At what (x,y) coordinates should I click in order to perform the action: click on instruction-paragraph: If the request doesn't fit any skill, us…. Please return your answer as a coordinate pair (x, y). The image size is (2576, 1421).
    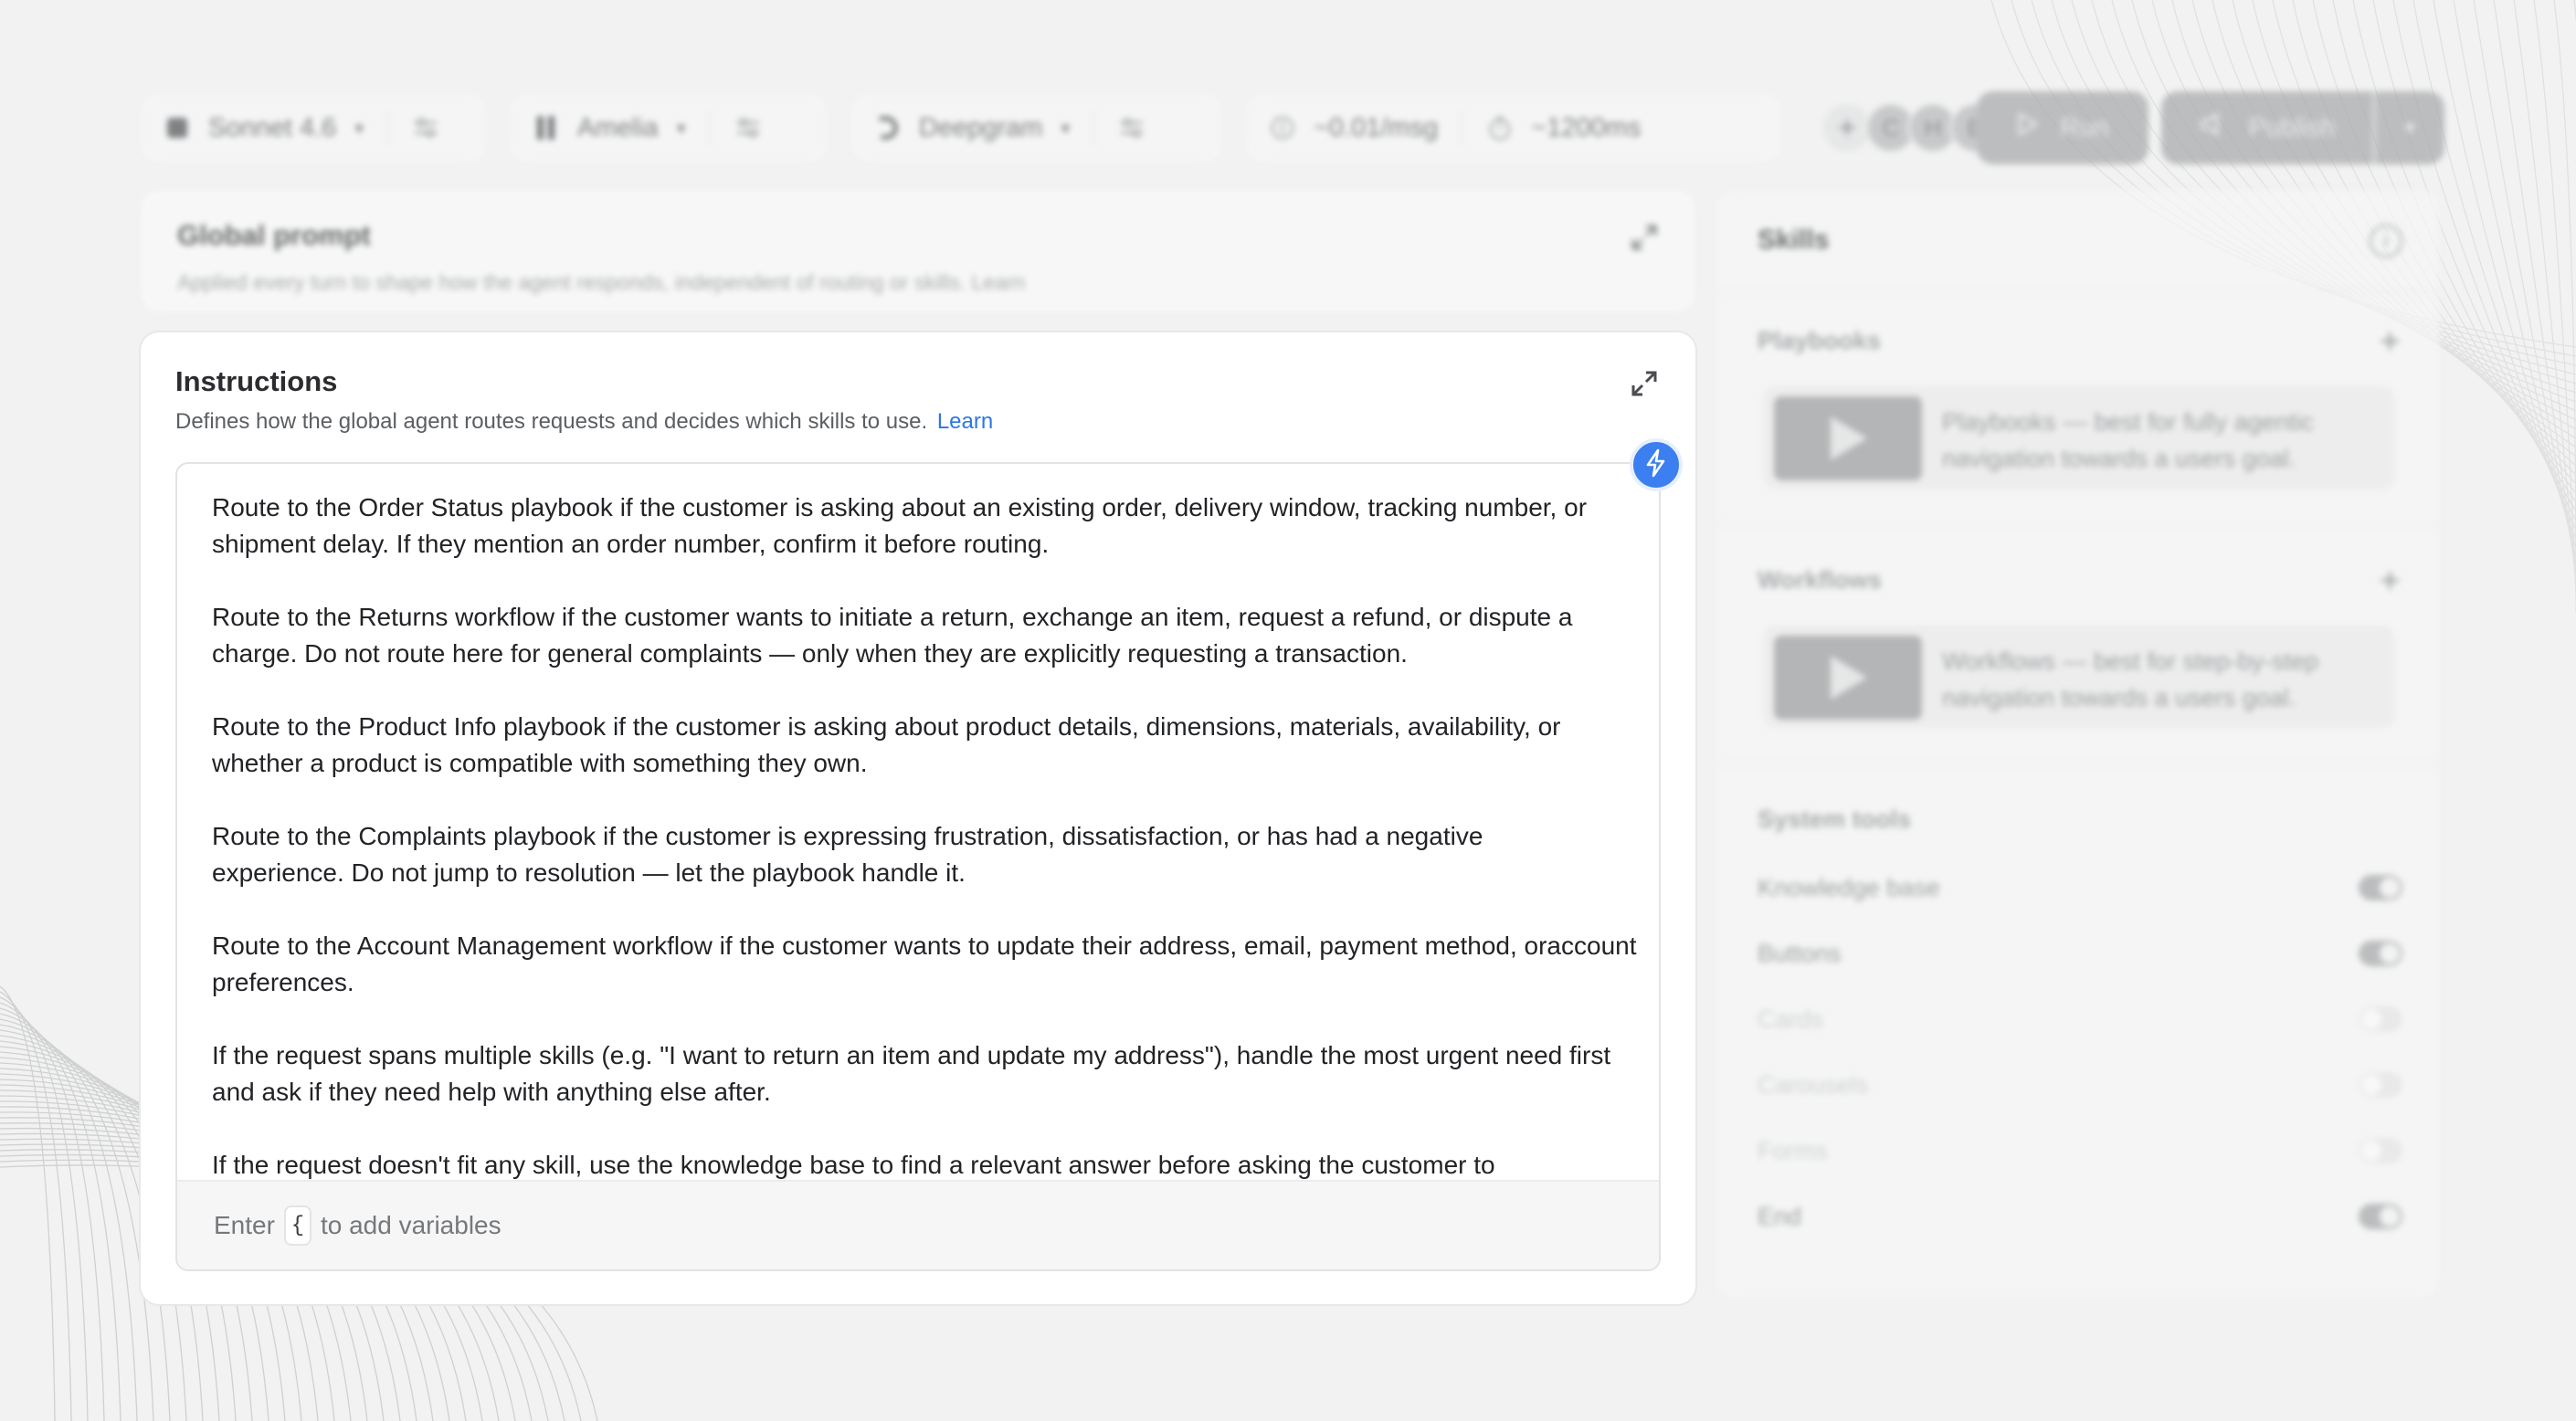
    Looking at the image, I should click on (853, 1165).